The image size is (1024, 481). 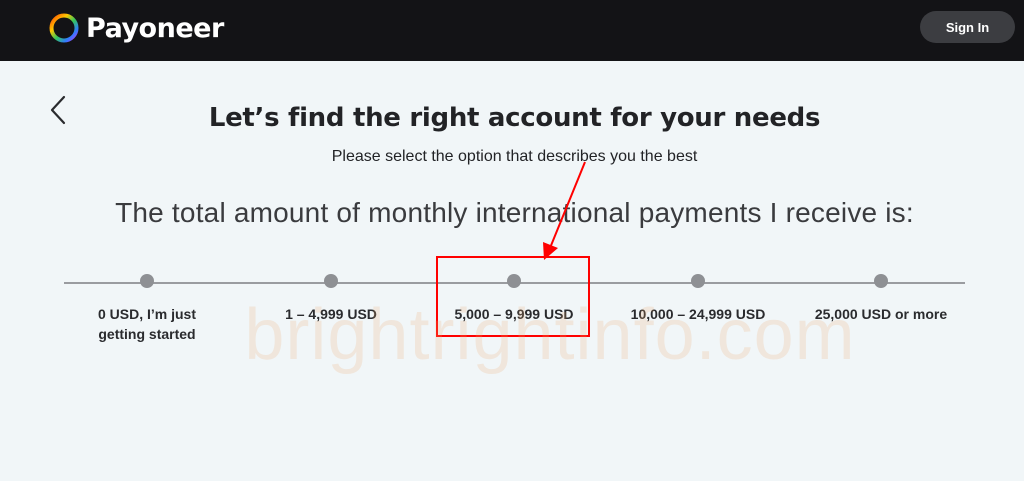 What do you see at coordinates (564, 210) in the screenshot?
I see `annotation-arrow-icon` at bounding box center [564, 210].